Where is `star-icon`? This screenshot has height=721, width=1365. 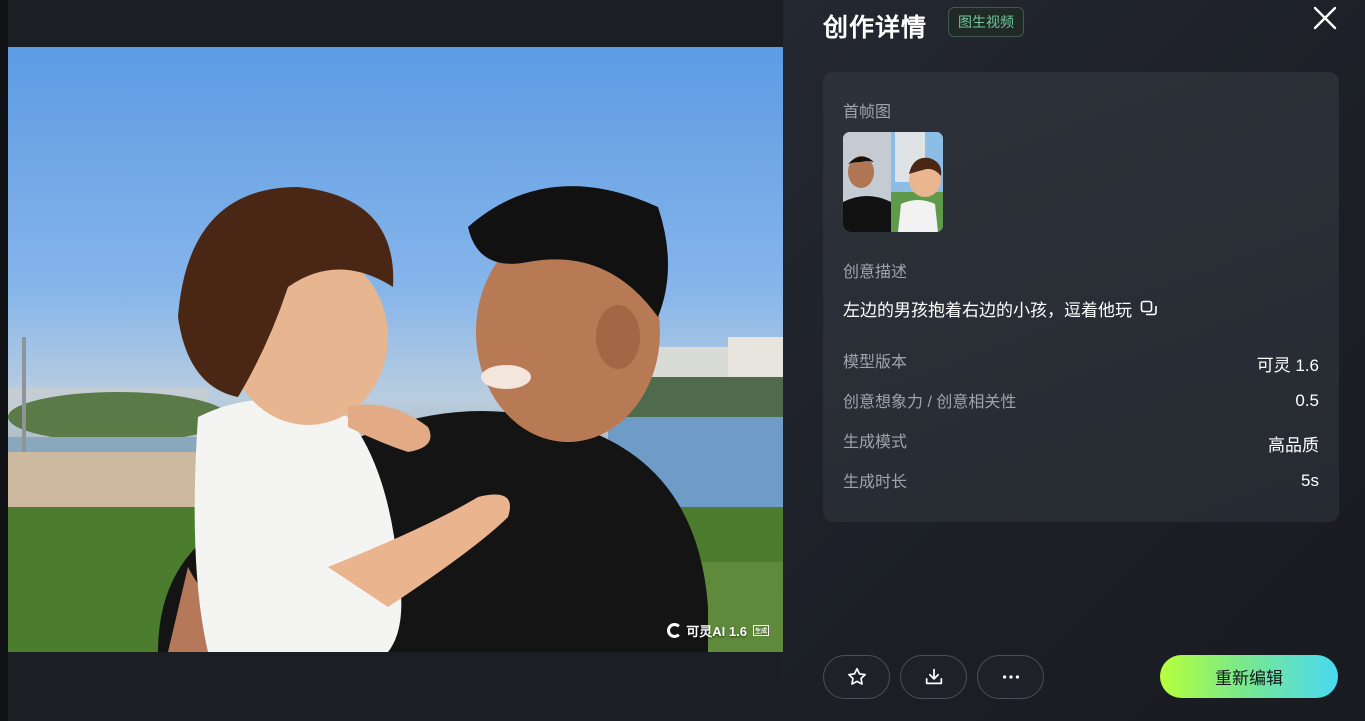 star-icon is located at coordinates (856, 676).